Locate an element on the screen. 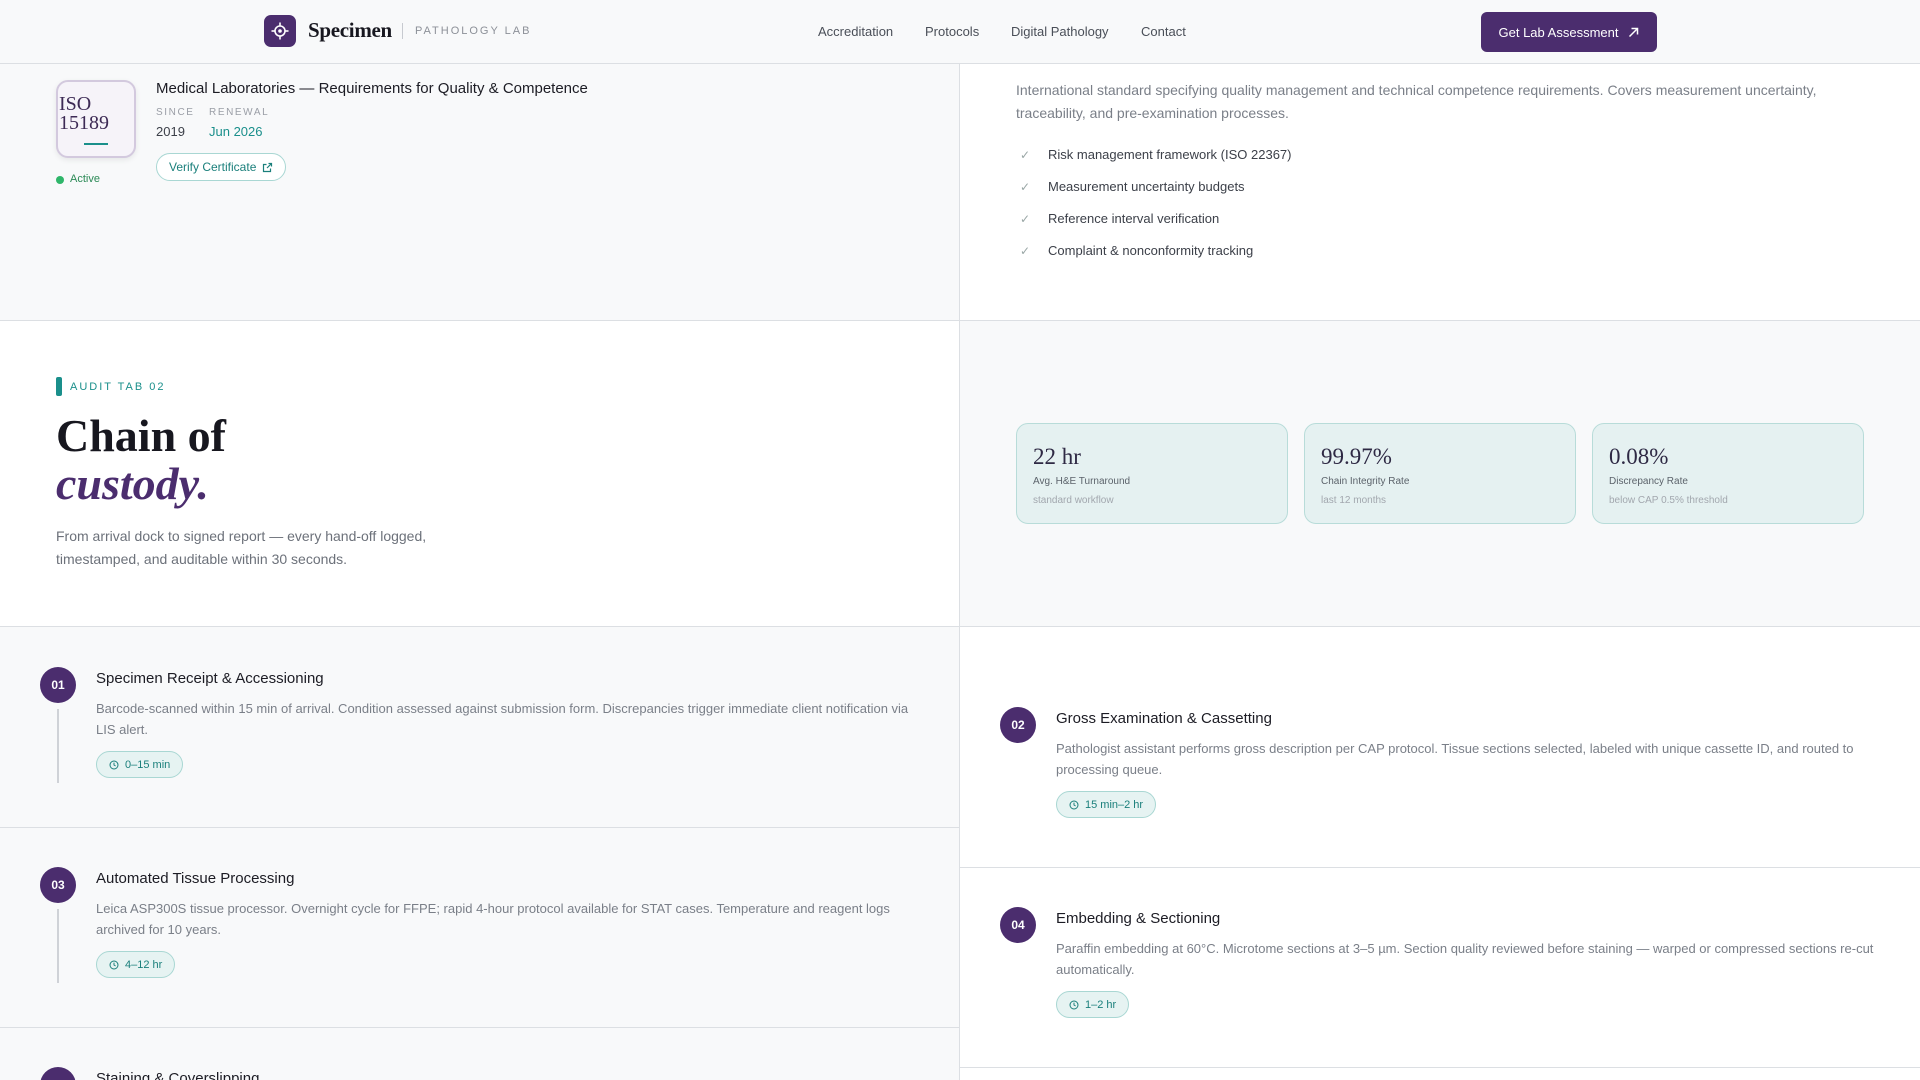 The image size is (1920, 1080). checklist-item-label: Measurement uncertainty budgets is located at coordinates (1146, 186).